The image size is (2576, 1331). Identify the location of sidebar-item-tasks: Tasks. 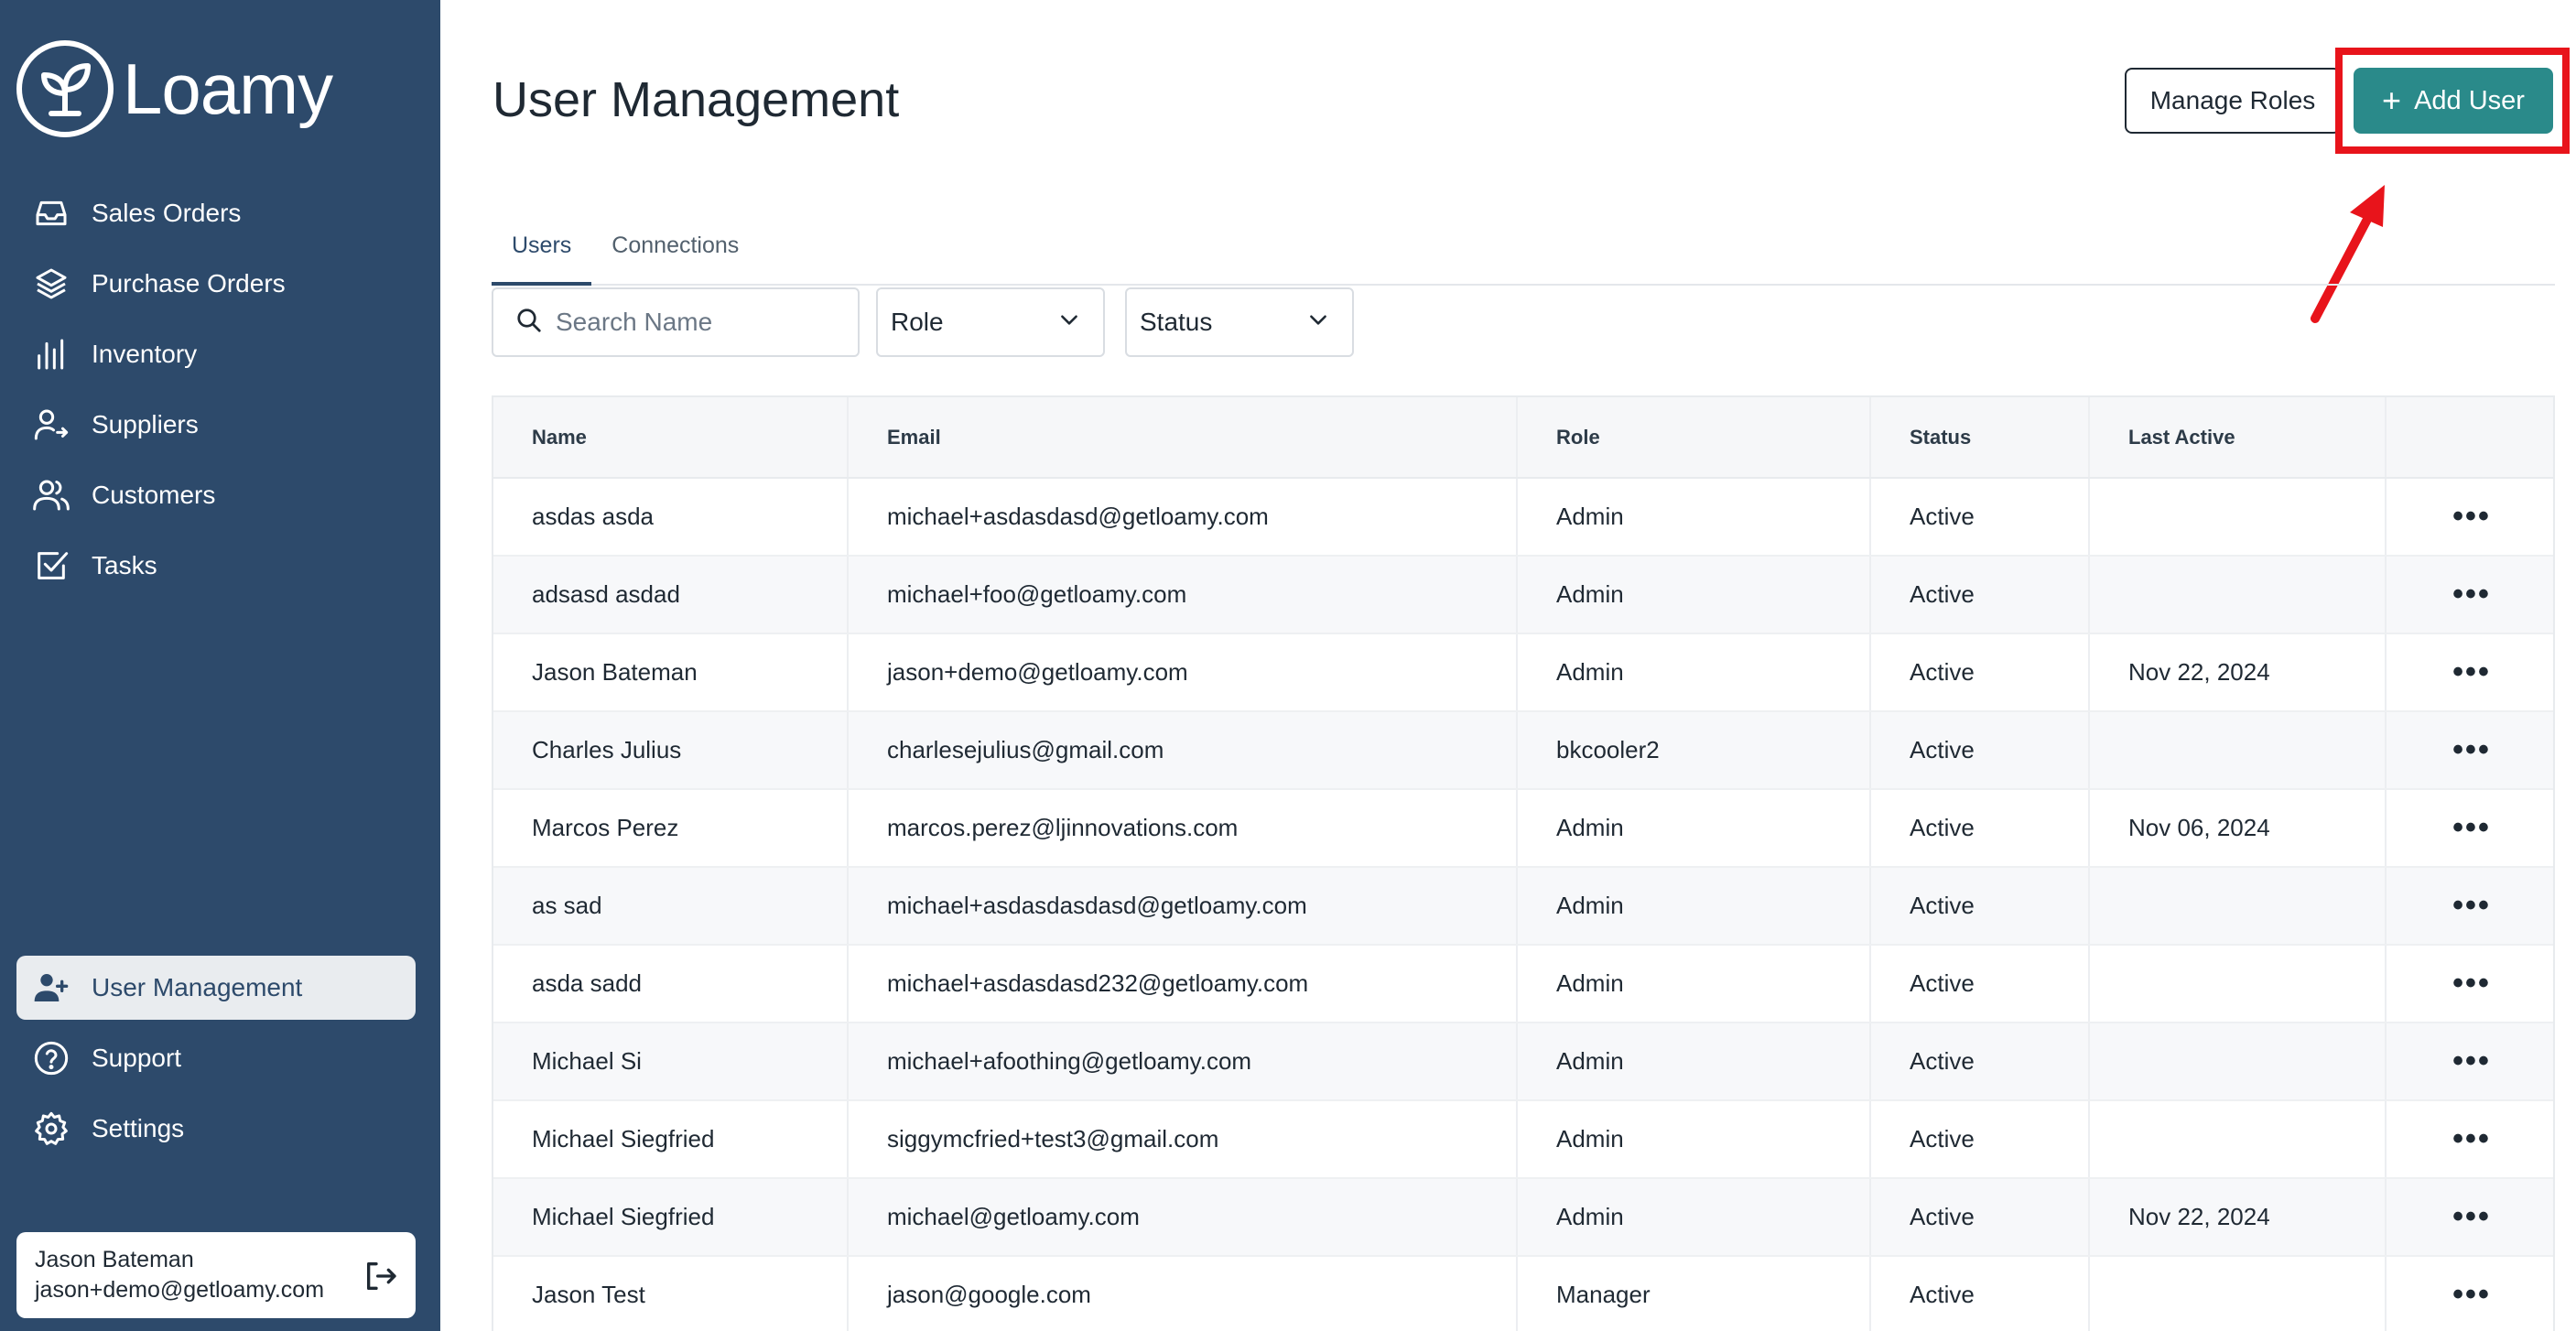
(216, 566).